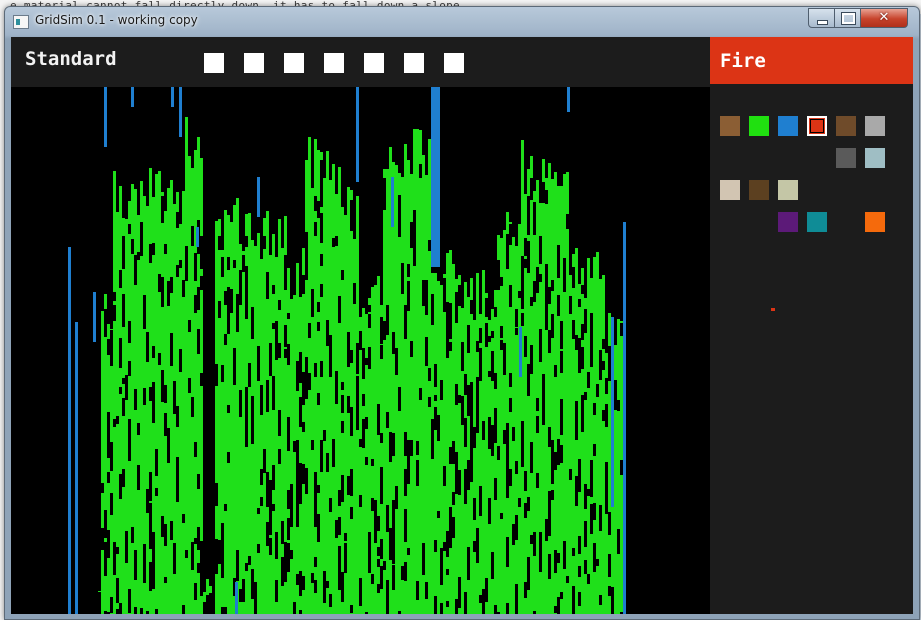 Image resolution: width=921 pixels, height=620 pixels. Describe the element at coordinates (821, 18) in the screenshot. I see `minimize-button` at that location.